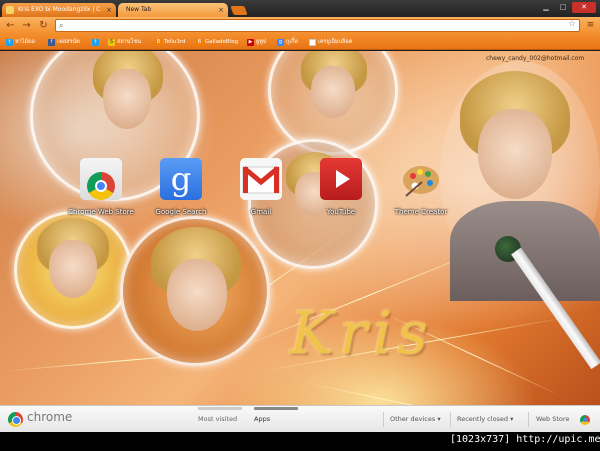 The image size is (600, 451). Describe the element at coordinates (261, 42) in the screenshot. I see `bookmark-label: ยูทูป` at that location.